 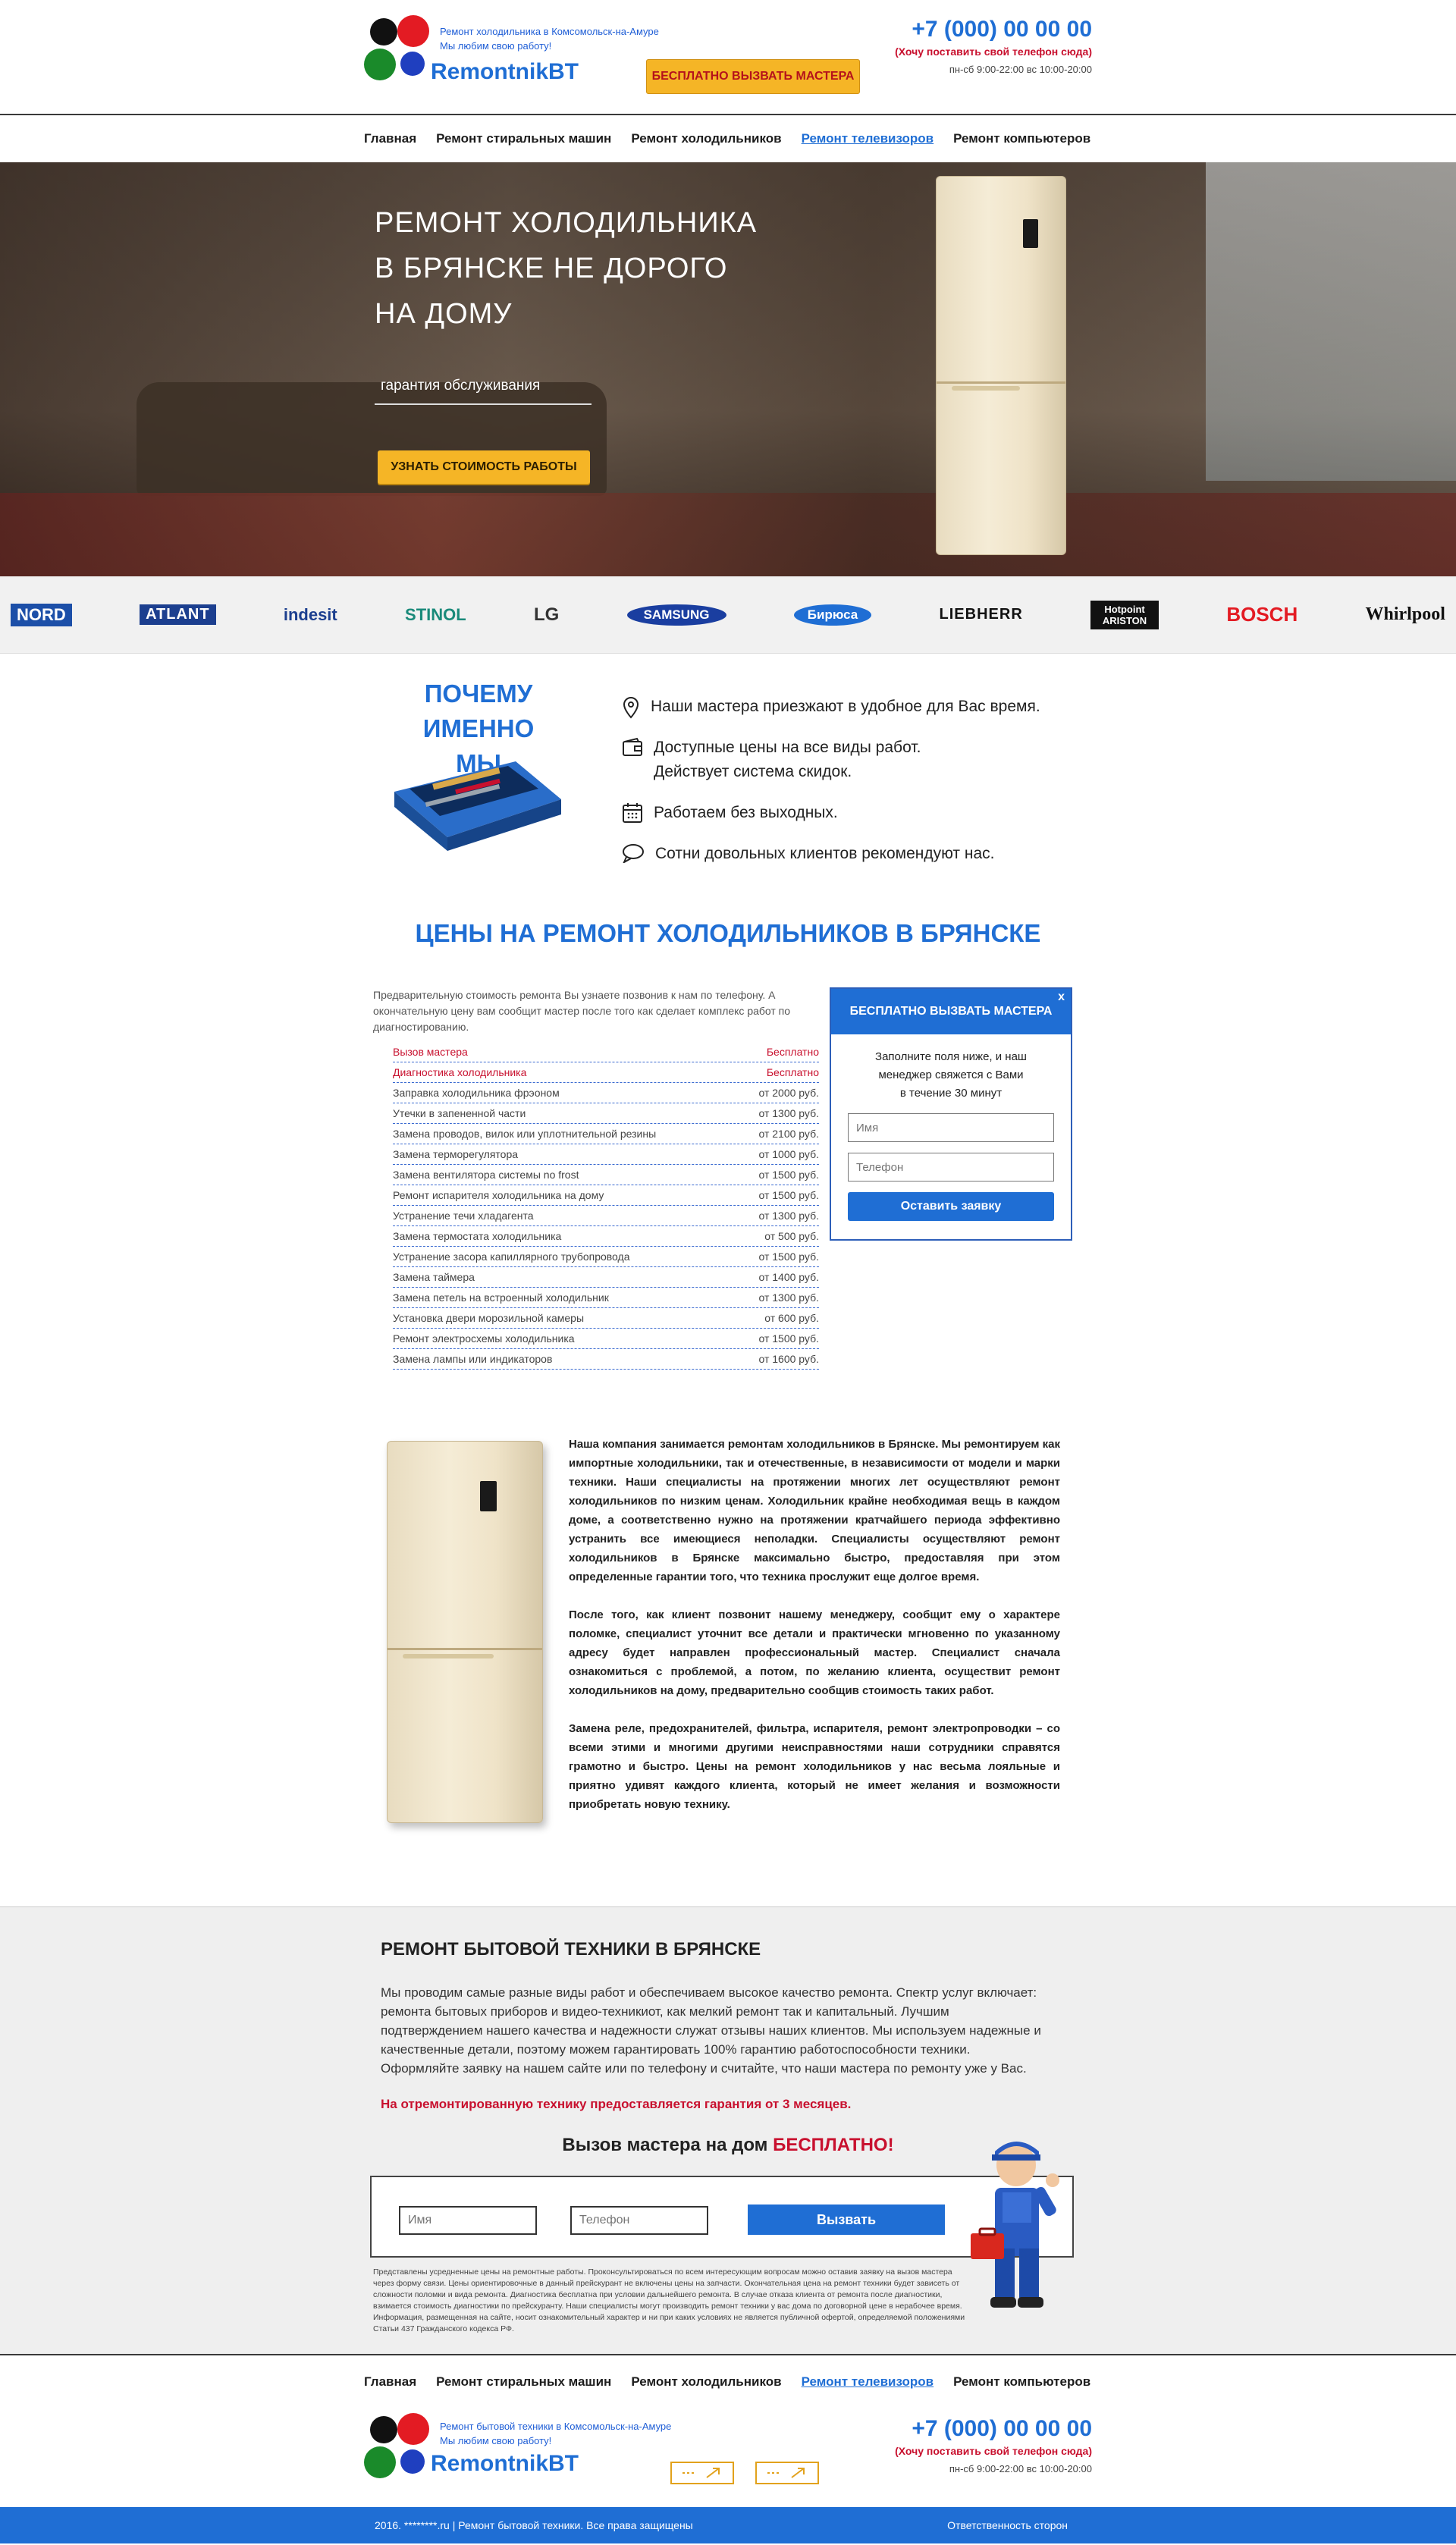 What do you see at coordinates (753, 76) in the screenshot?
I see `call-master-button: БЕСПЛАТНО ВЫЗВАТЬ МАСТЕРА` at bounding box center [753, 76].